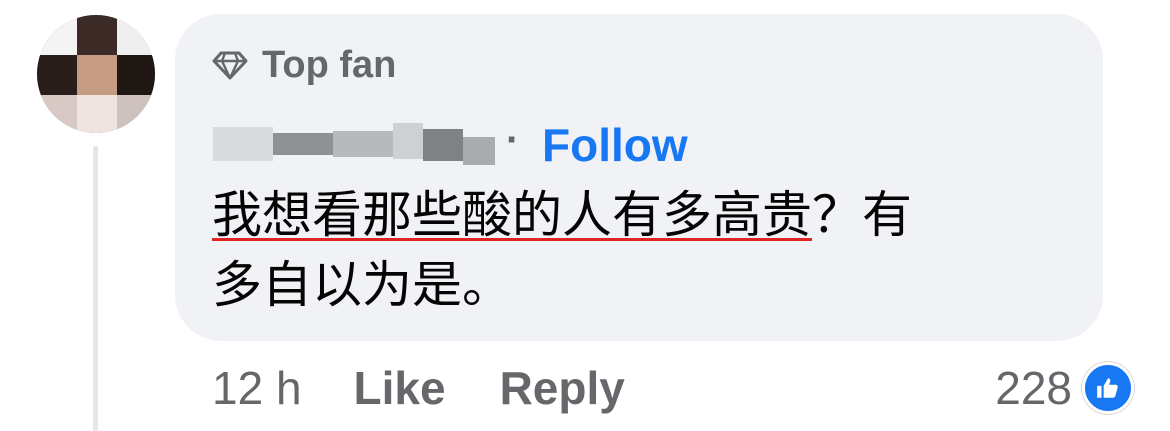 The width and height of the screenshot is (1170, 431). What do you see at coordinates (1033, 388) in the screenshot?
I see `reaction-count: 228` at bounding box center [1033, 388].